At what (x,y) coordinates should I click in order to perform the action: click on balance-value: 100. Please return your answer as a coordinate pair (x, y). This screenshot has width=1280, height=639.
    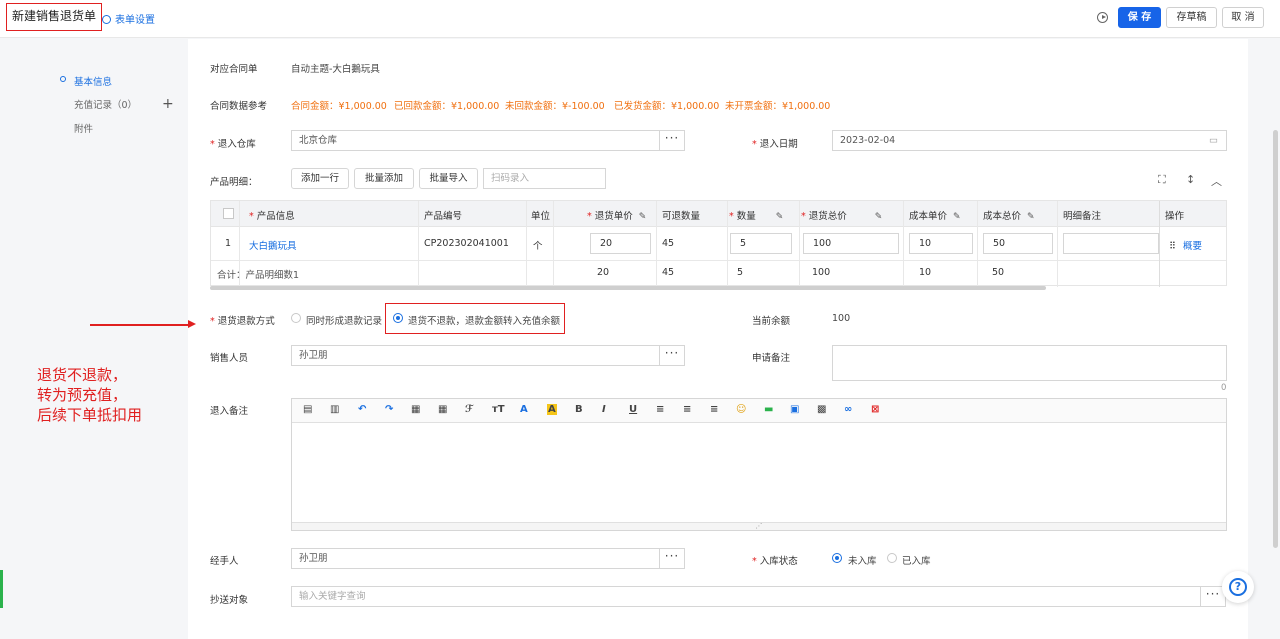
    Looking at the image, I should click on (841, 318).